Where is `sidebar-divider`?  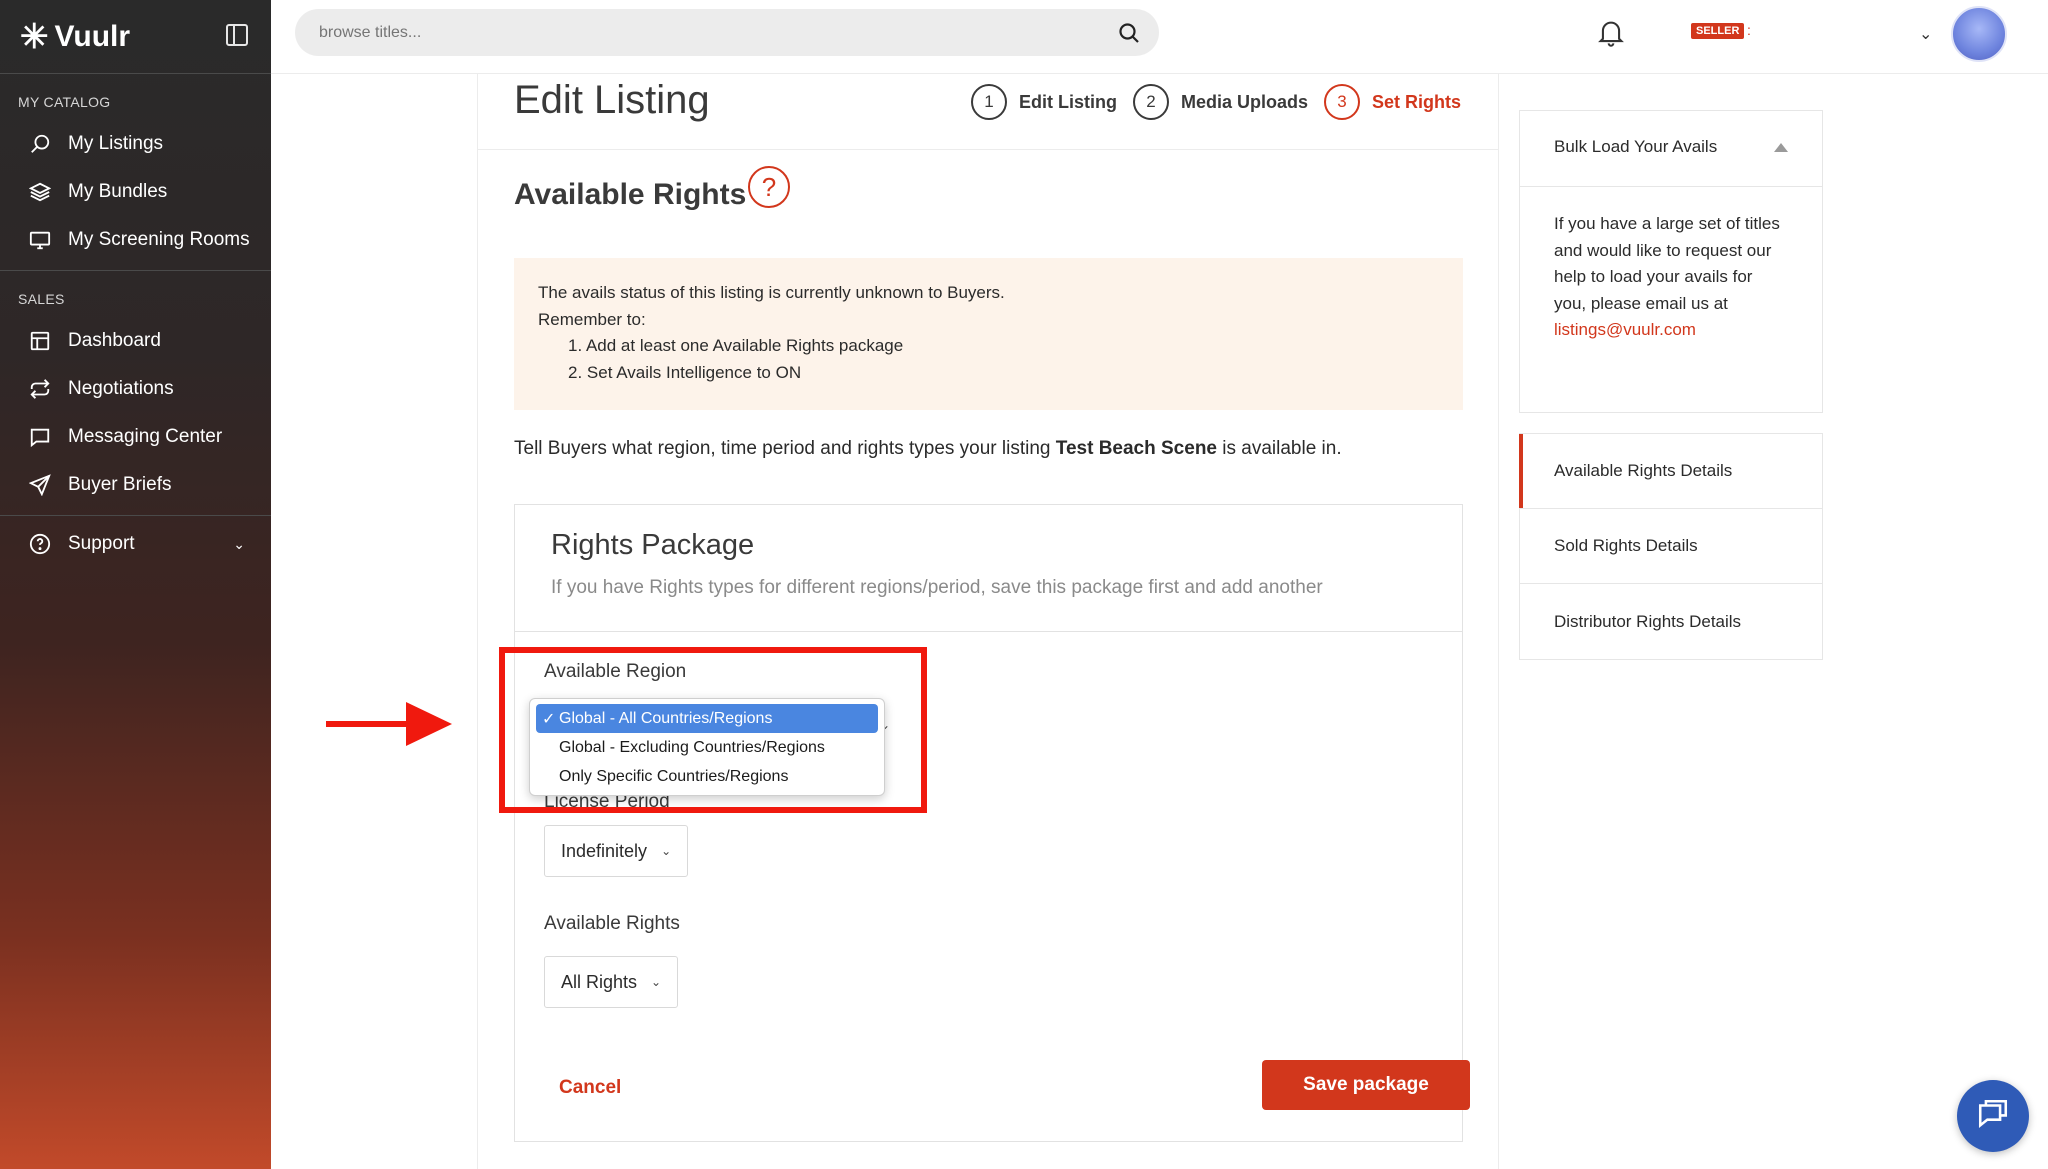 sidebar-divider is located at coordinates (135, 515).